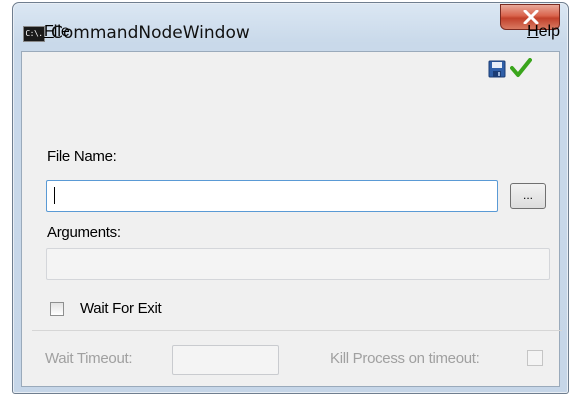  Describe the element at coordinates (82, 156) in the screenshot. I see `file-name-label: File Name:` at that location.